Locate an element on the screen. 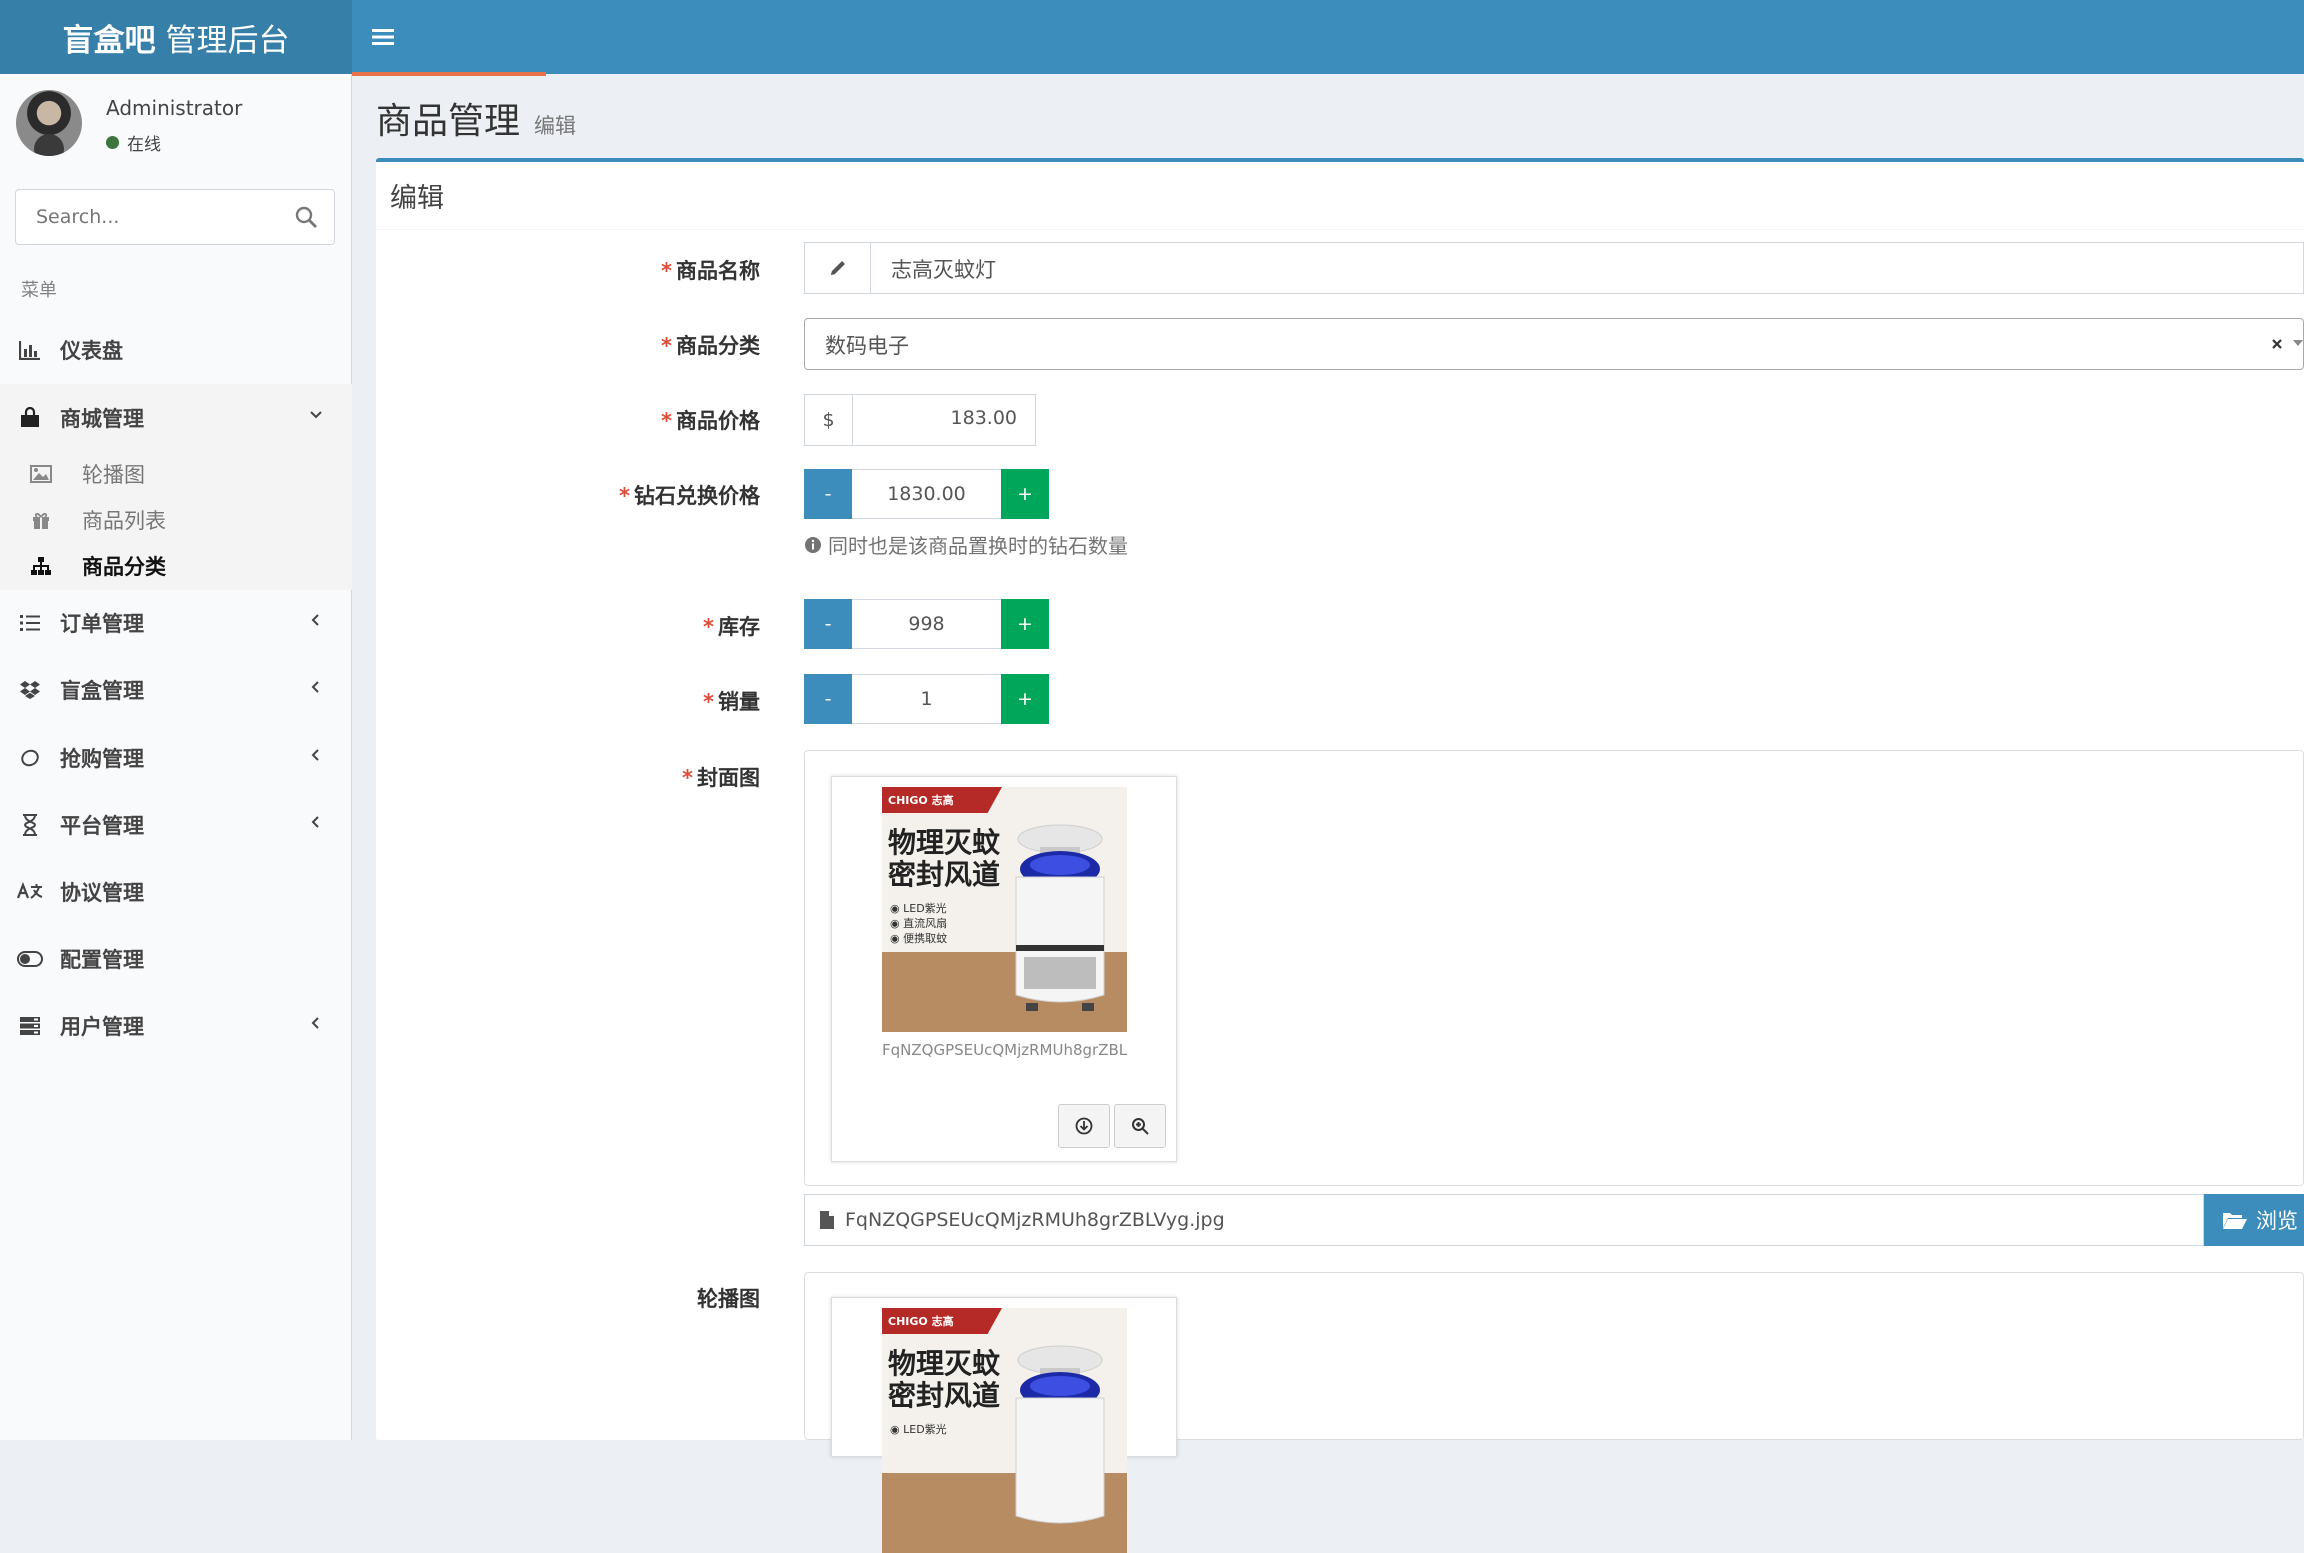  sidebar-item-label: 商城管理 is located at coordinates (102, 419).